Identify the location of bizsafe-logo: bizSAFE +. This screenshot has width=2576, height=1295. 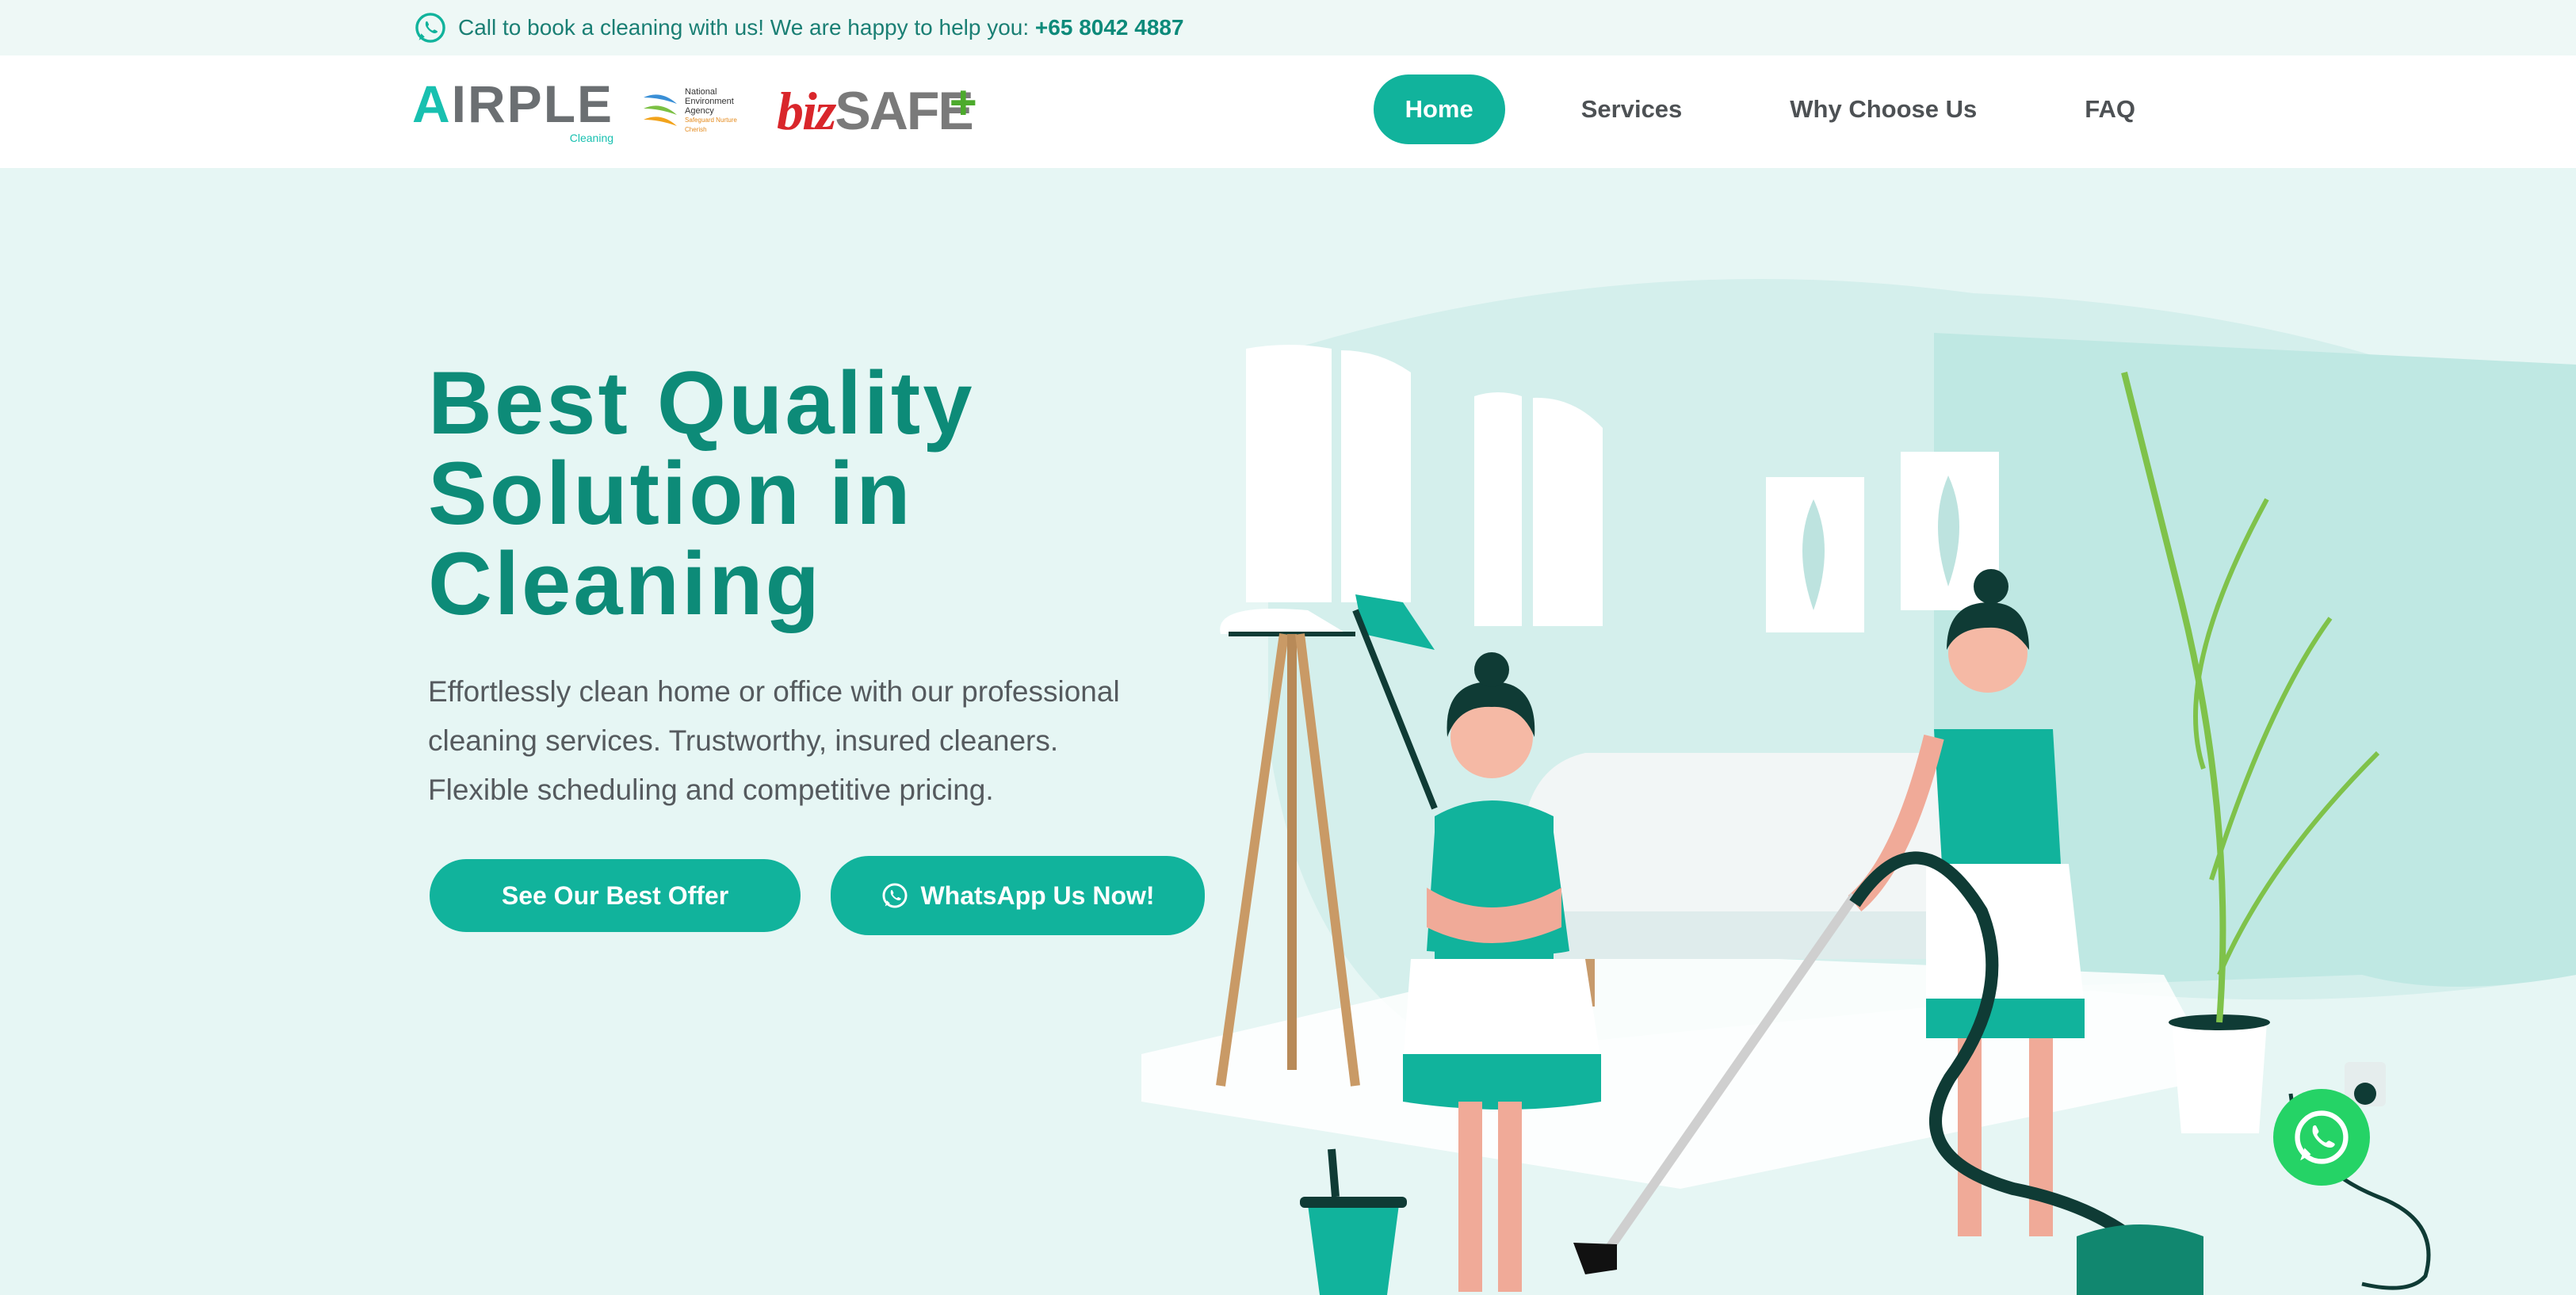
(877, 110).